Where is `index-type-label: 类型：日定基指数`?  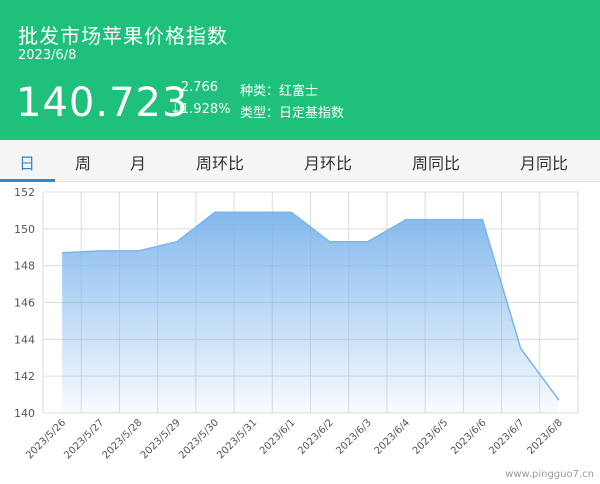
index-type-label: 类型：日定基指数 is located at coordinates (292, 113).